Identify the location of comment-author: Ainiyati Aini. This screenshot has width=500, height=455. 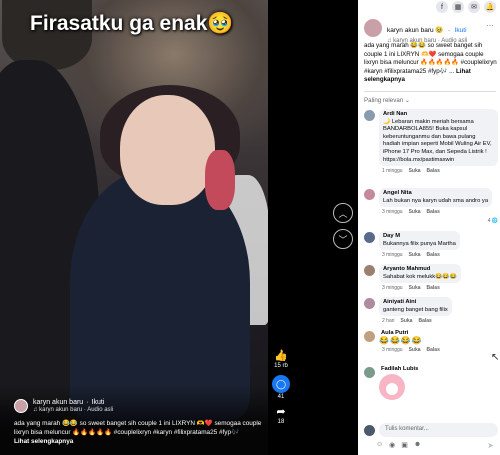
(415, 303).